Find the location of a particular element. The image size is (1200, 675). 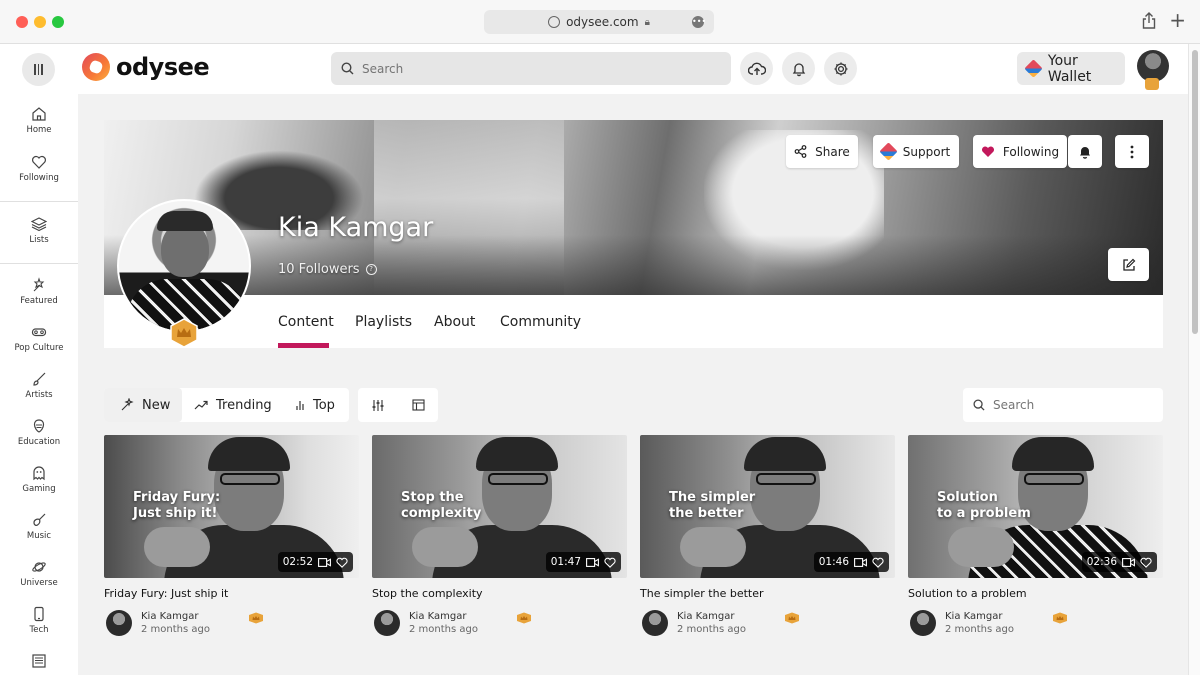

sidebar-item-pop-culture: Pop Culture is located at coordinates (39, 338).